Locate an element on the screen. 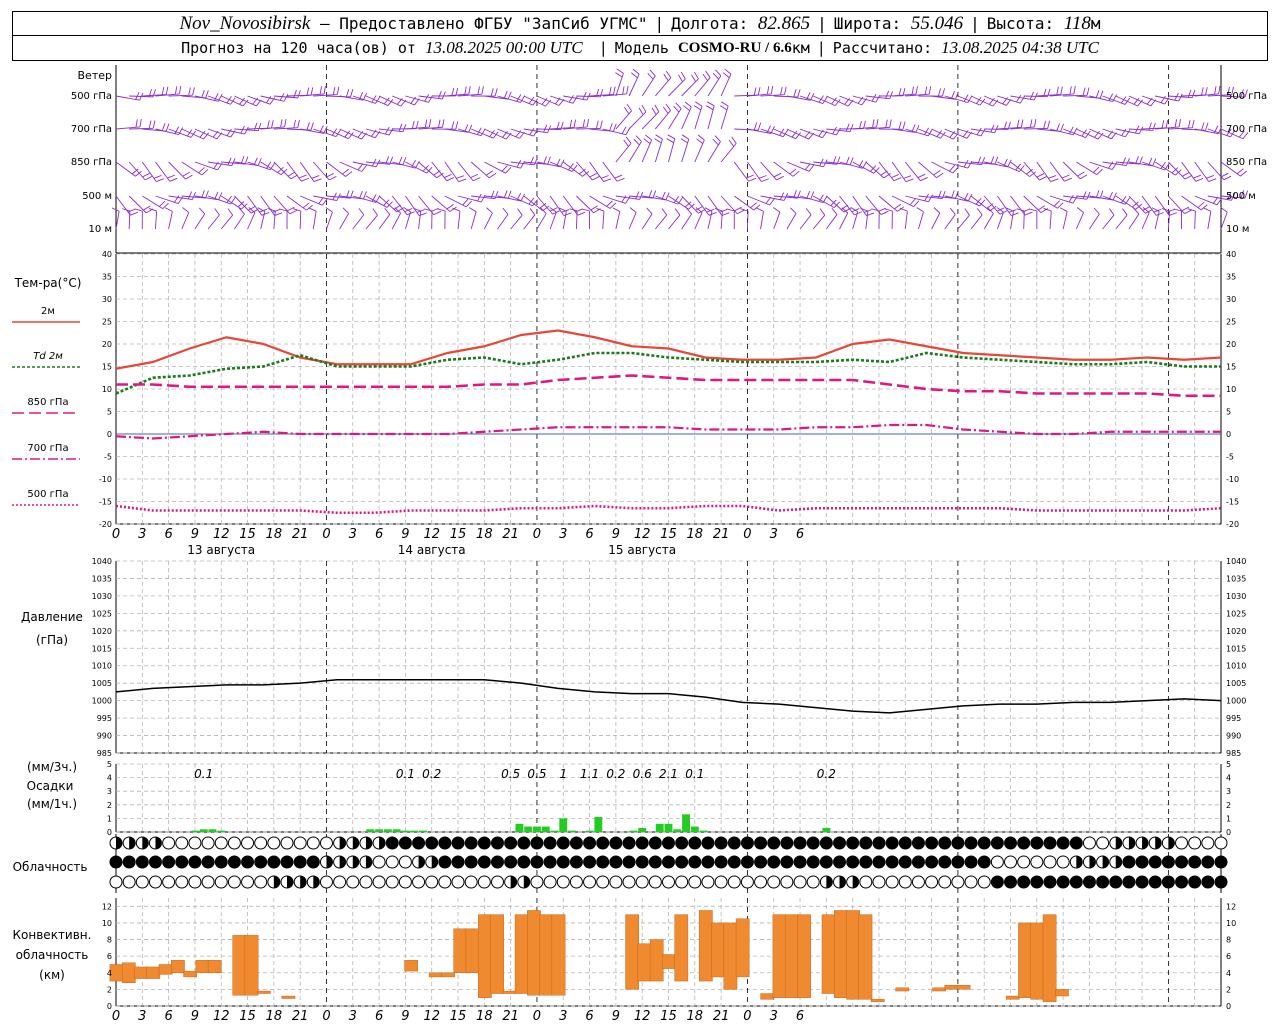 Image resolution: width=1280 pixels, height=1024 pixels. pres-axis-label-right: 1035 is located at coordinates (1236, 578).